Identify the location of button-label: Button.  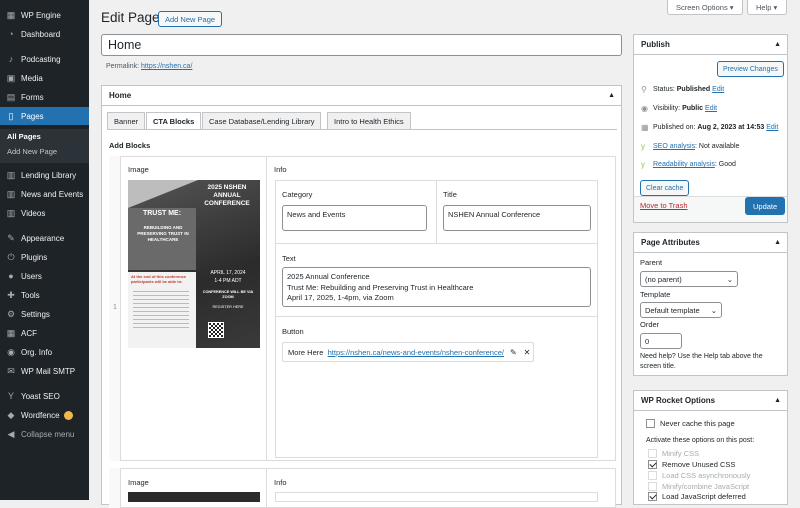
(293, 331).